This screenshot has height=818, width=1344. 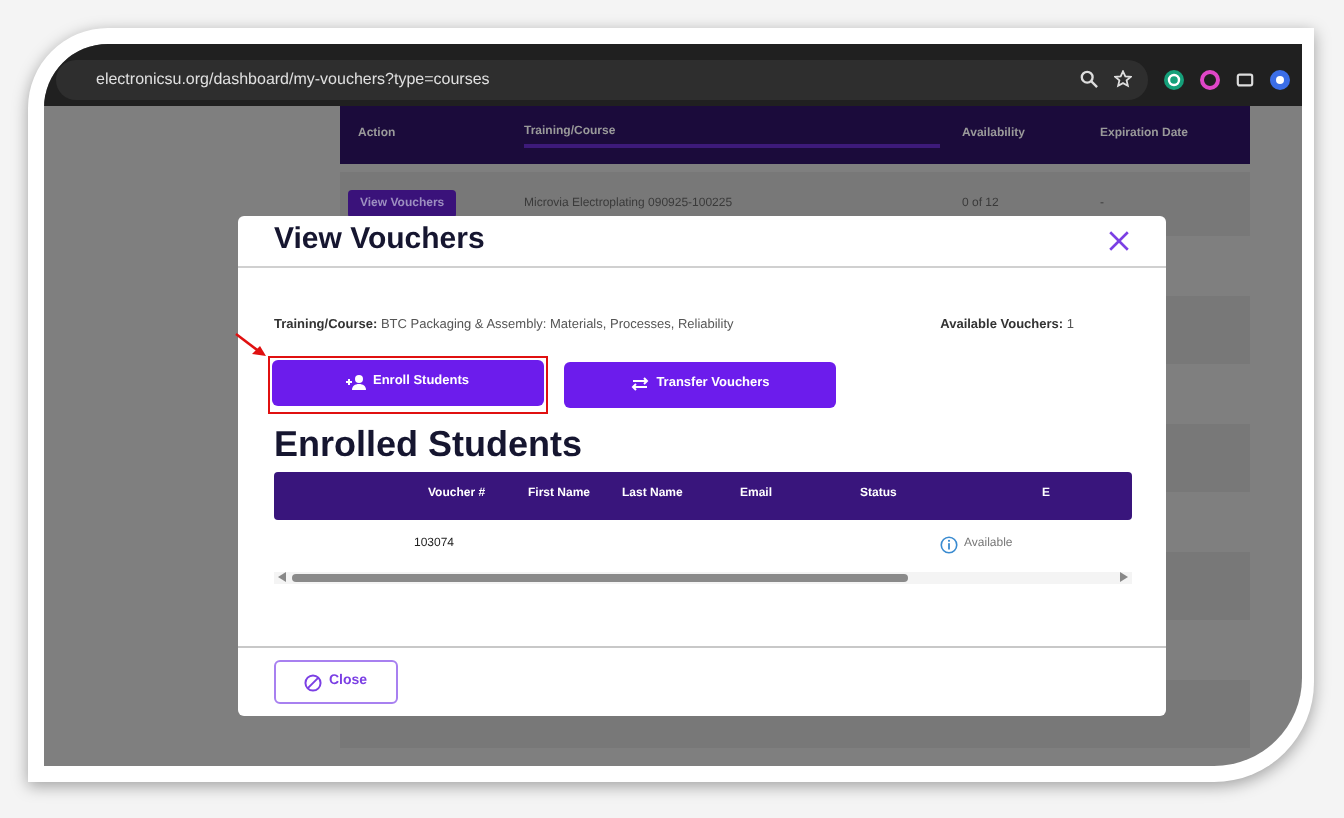 I want to click on url-text: electronicsu.org/dashboard/my-vouchers?type=courses, so click(x=294, y=79).